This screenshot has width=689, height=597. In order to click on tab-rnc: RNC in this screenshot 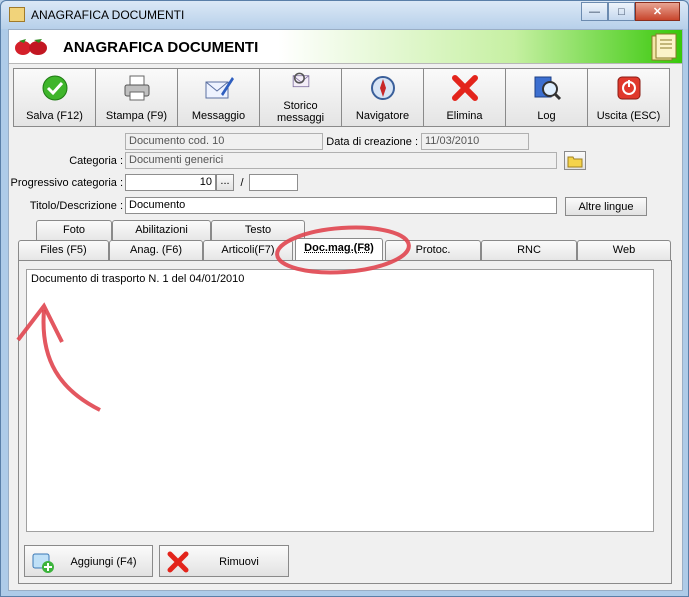, I will do `click(529, 250)`.